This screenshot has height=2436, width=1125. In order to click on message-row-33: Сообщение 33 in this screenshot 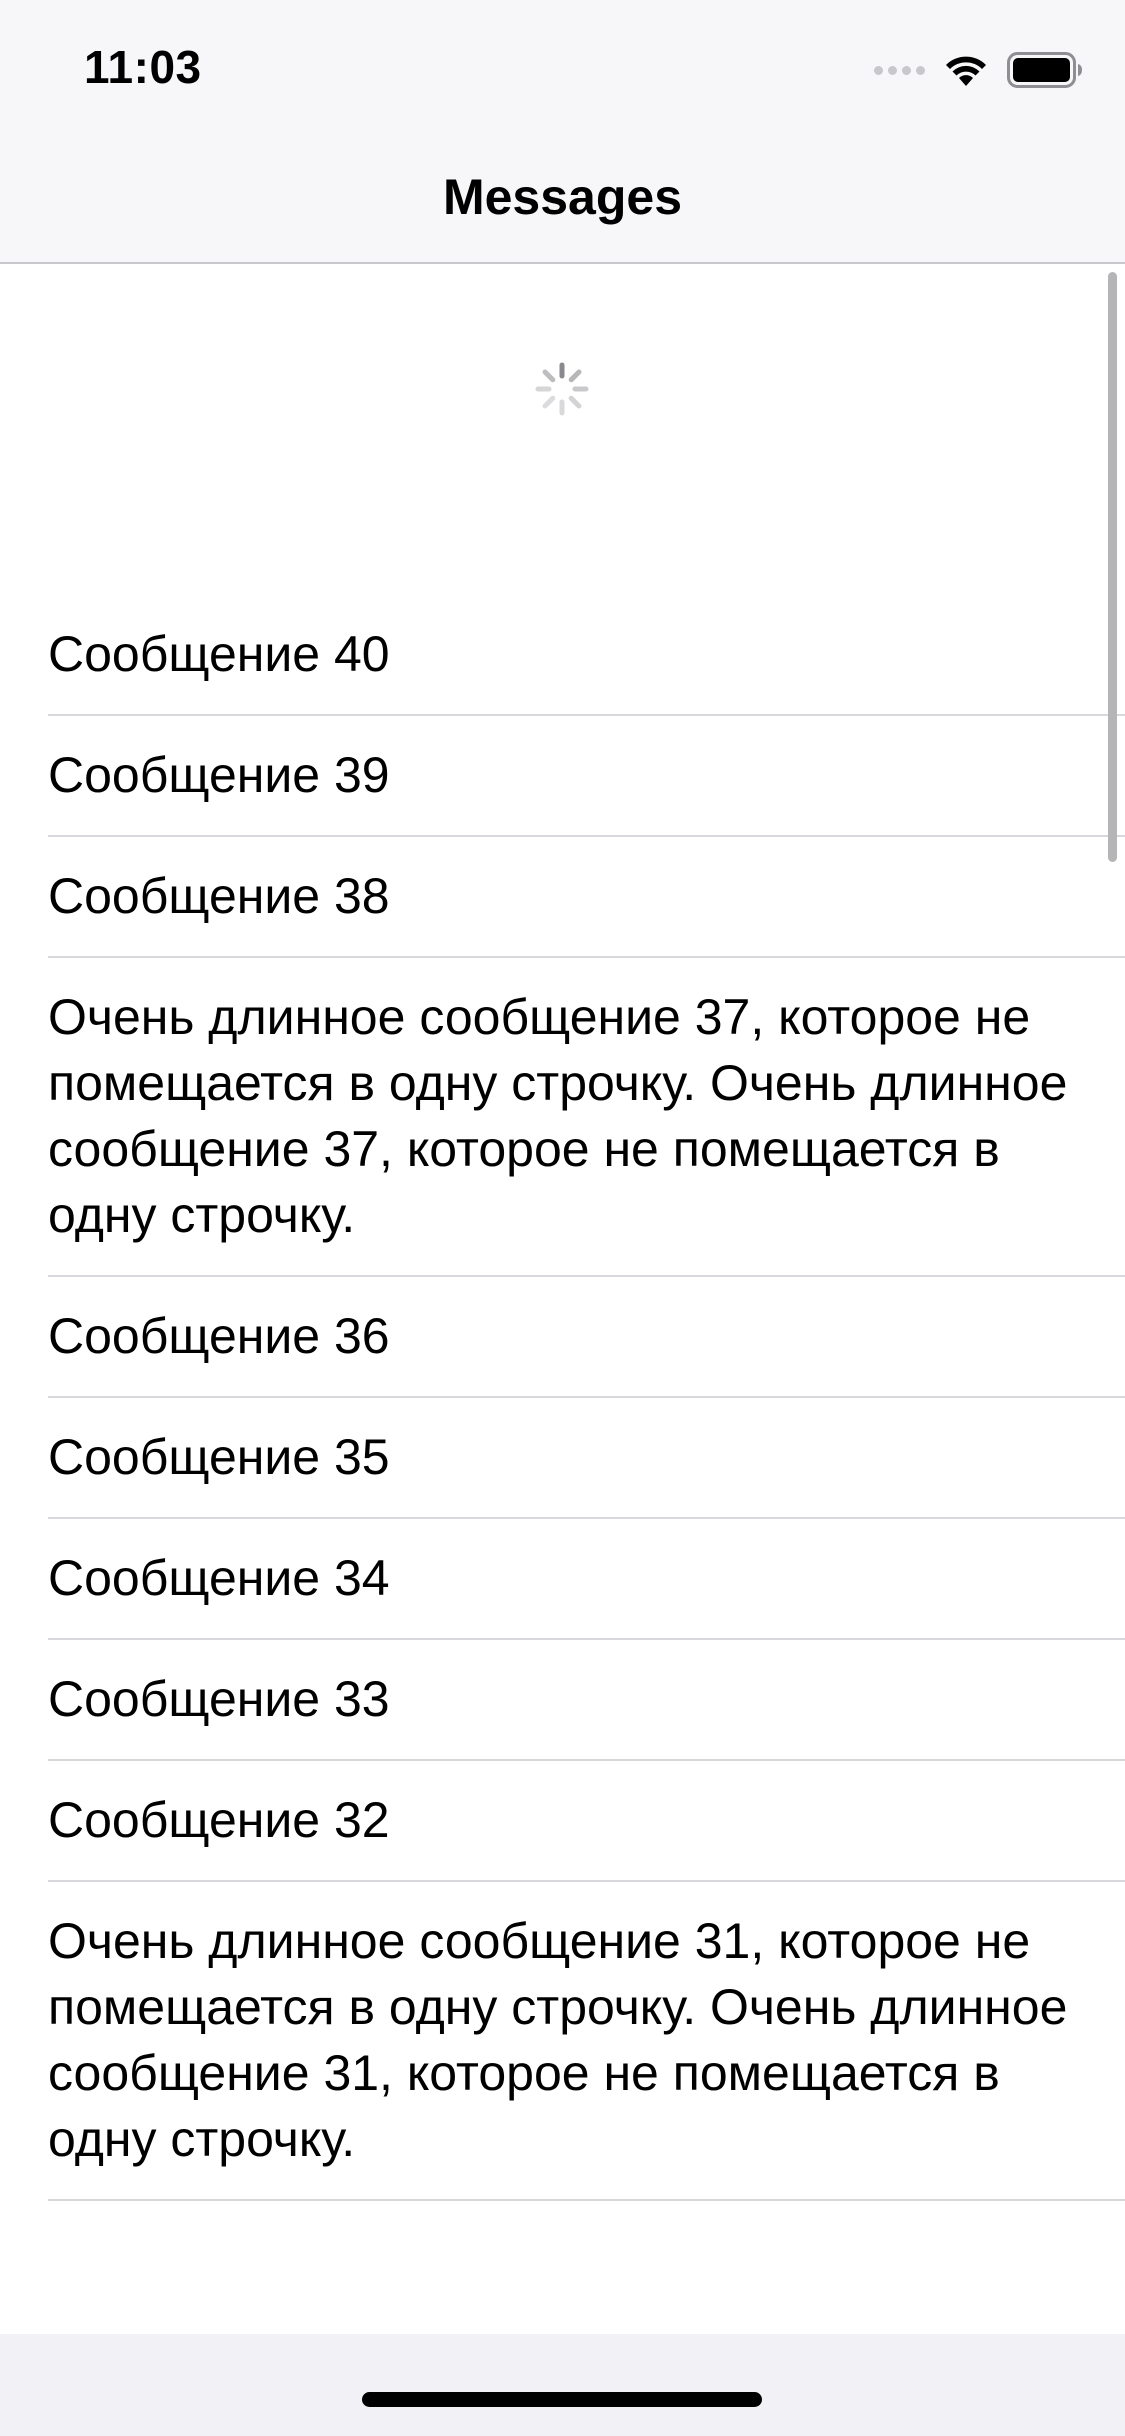, I will do `click(562, 1699)`.